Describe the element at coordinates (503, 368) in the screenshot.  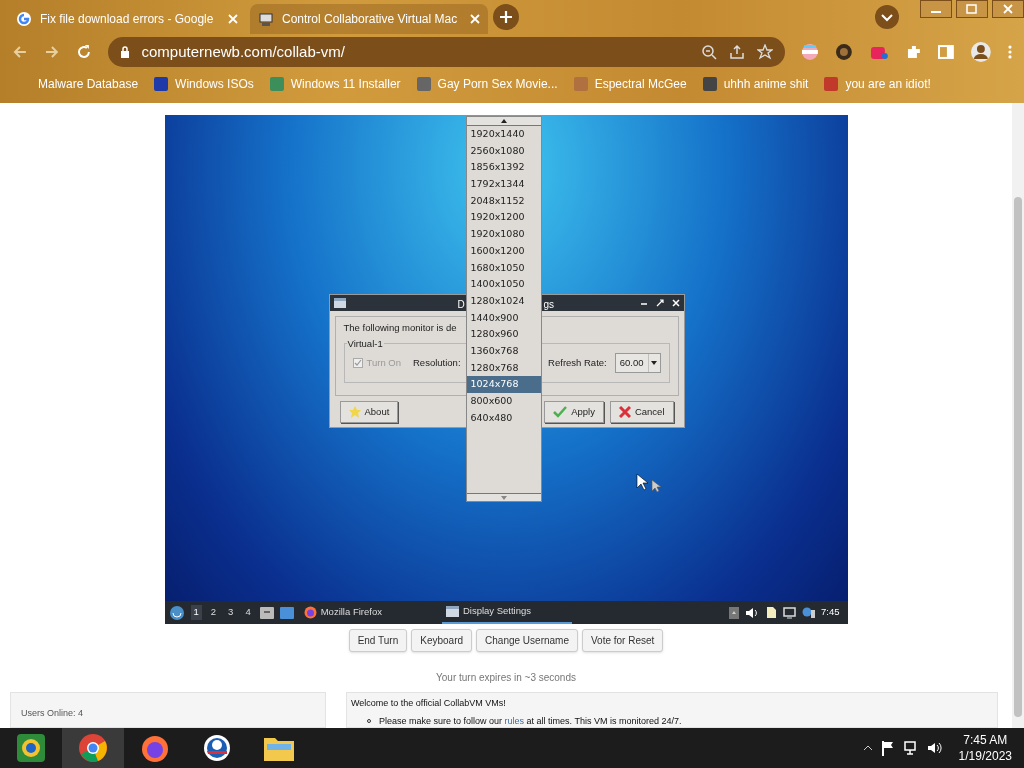
I see `resolution-option: 1280x768` at that location.